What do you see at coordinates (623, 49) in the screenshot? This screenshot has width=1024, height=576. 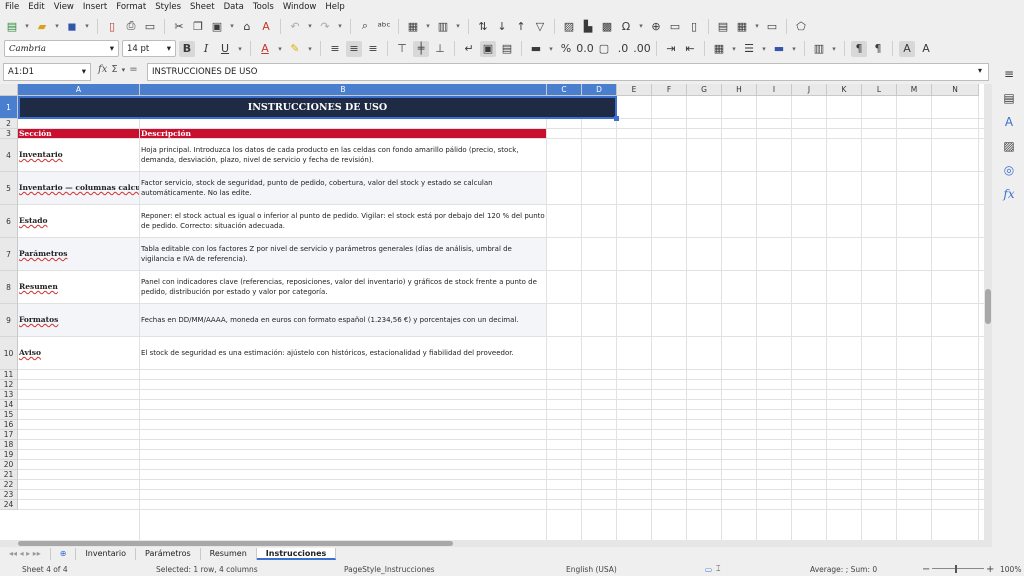 I see `add-decimal-icon: .0` at bounding box center [623, 49].